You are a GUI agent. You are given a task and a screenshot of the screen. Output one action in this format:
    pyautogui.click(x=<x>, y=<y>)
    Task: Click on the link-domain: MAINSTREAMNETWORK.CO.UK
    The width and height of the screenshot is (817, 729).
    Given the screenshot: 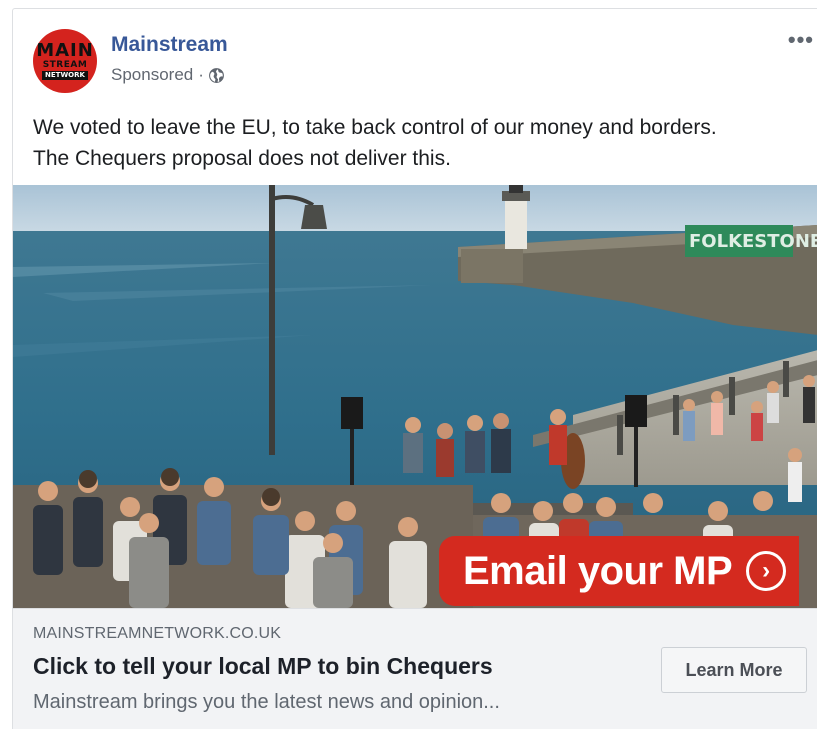 What is the action you would take?
    pyautogui.click(x=157, y=633)
    